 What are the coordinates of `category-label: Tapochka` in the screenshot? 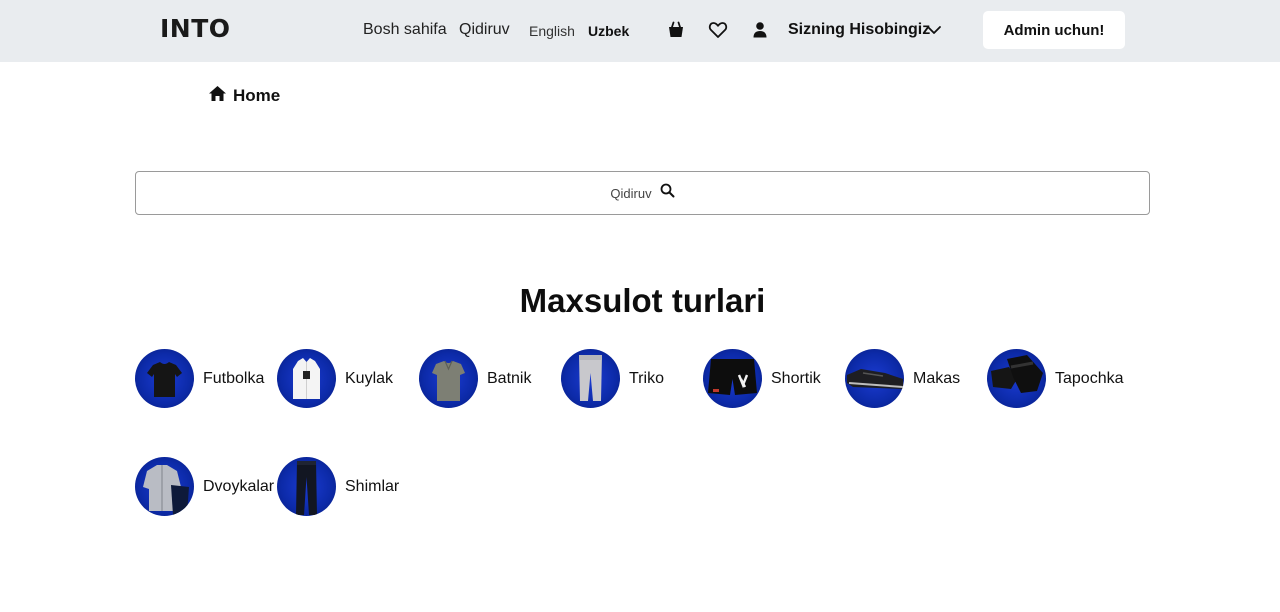 It's located at (1089, 378).